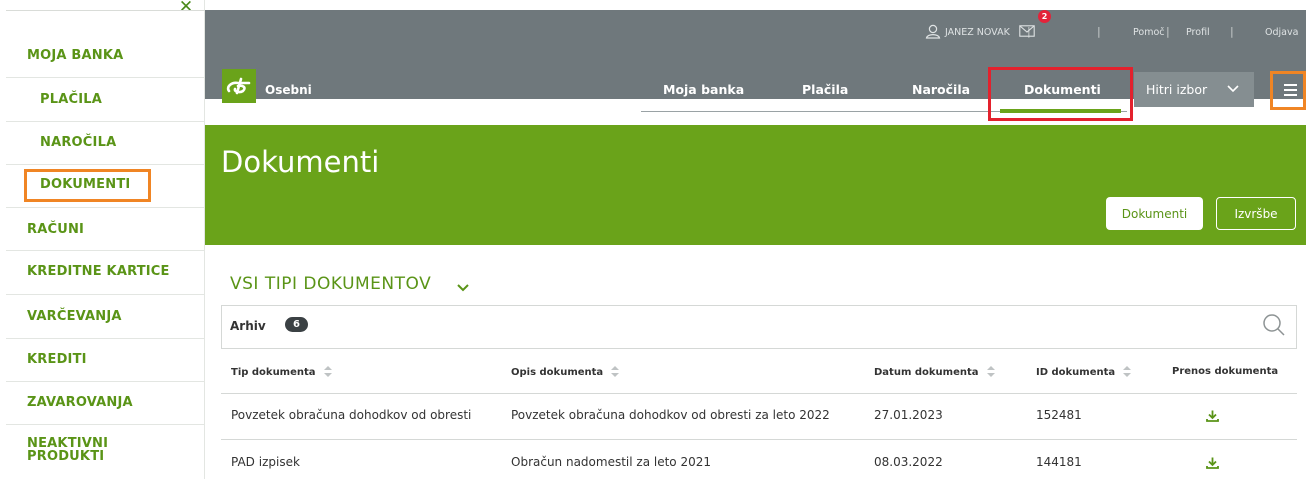 The height and width of the screenshot is (479, 1306). I want to click on quick-select-label: Hitri izbor, so click(1177, 89).